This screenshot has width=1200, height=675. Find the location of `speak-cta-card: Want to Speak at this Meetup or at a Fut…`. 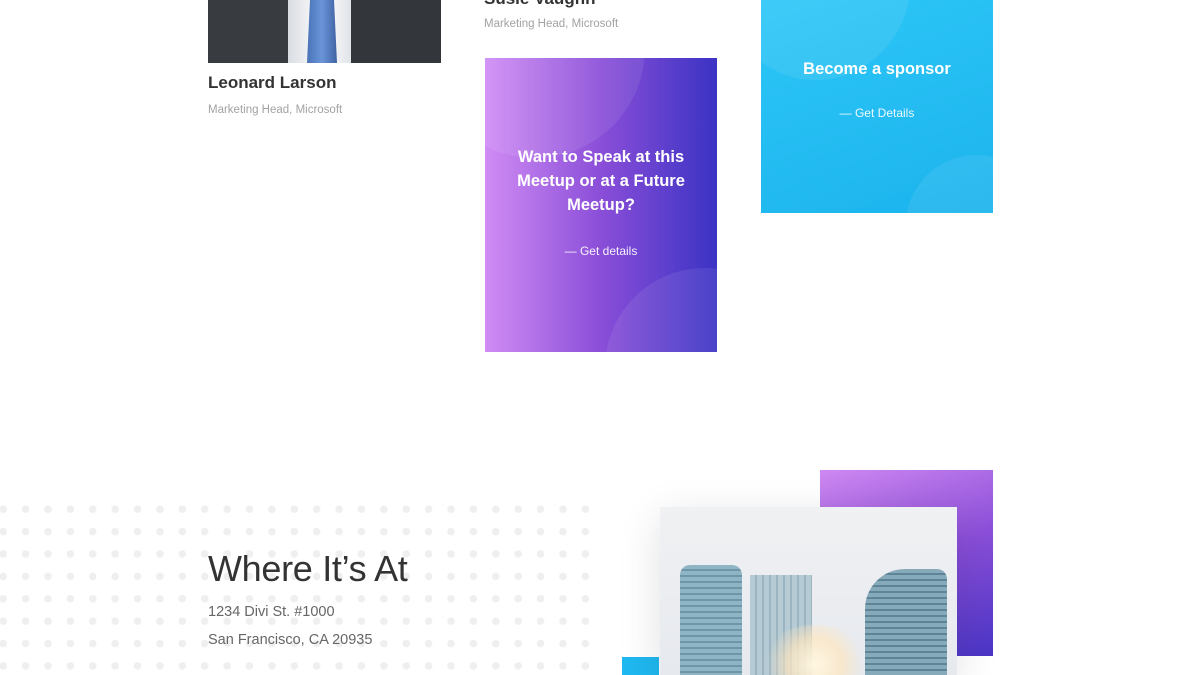

speak-cta-card: Want to Speak at this Meetup or at a Fut… is located at coordinates (601, 205).